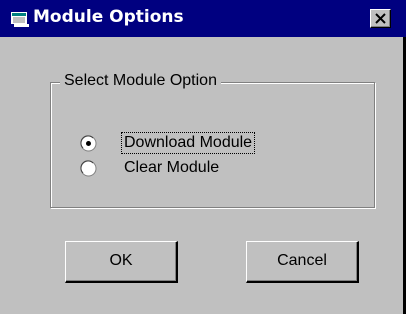 The image size is (409, 314). Describe the element at coordinates (121, 262) in the screenshot. I see `ok-button: OK` at that location.